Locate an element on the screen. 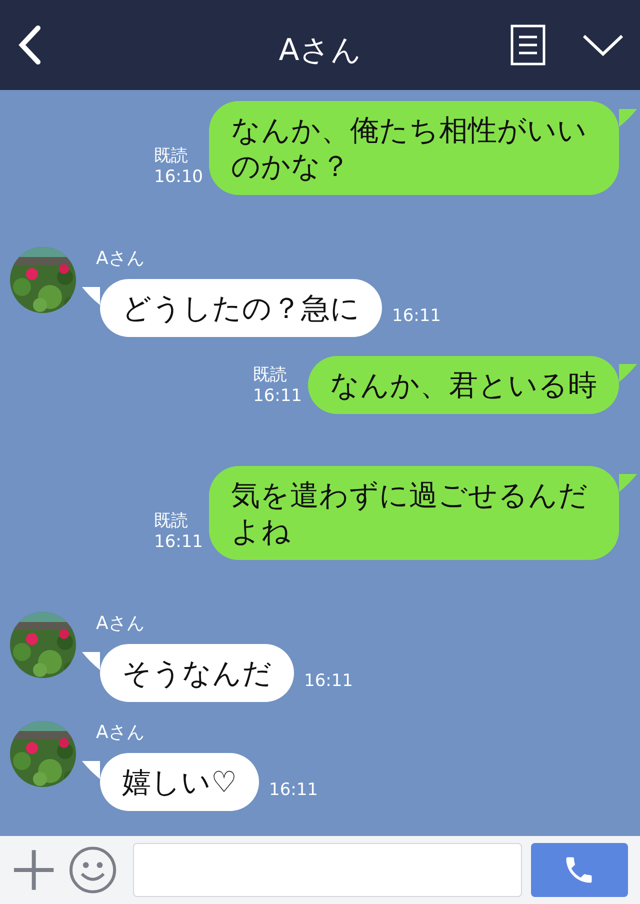 The width and height of the screenshot is (640, 904). call-button is located at coordinates (579, 870).